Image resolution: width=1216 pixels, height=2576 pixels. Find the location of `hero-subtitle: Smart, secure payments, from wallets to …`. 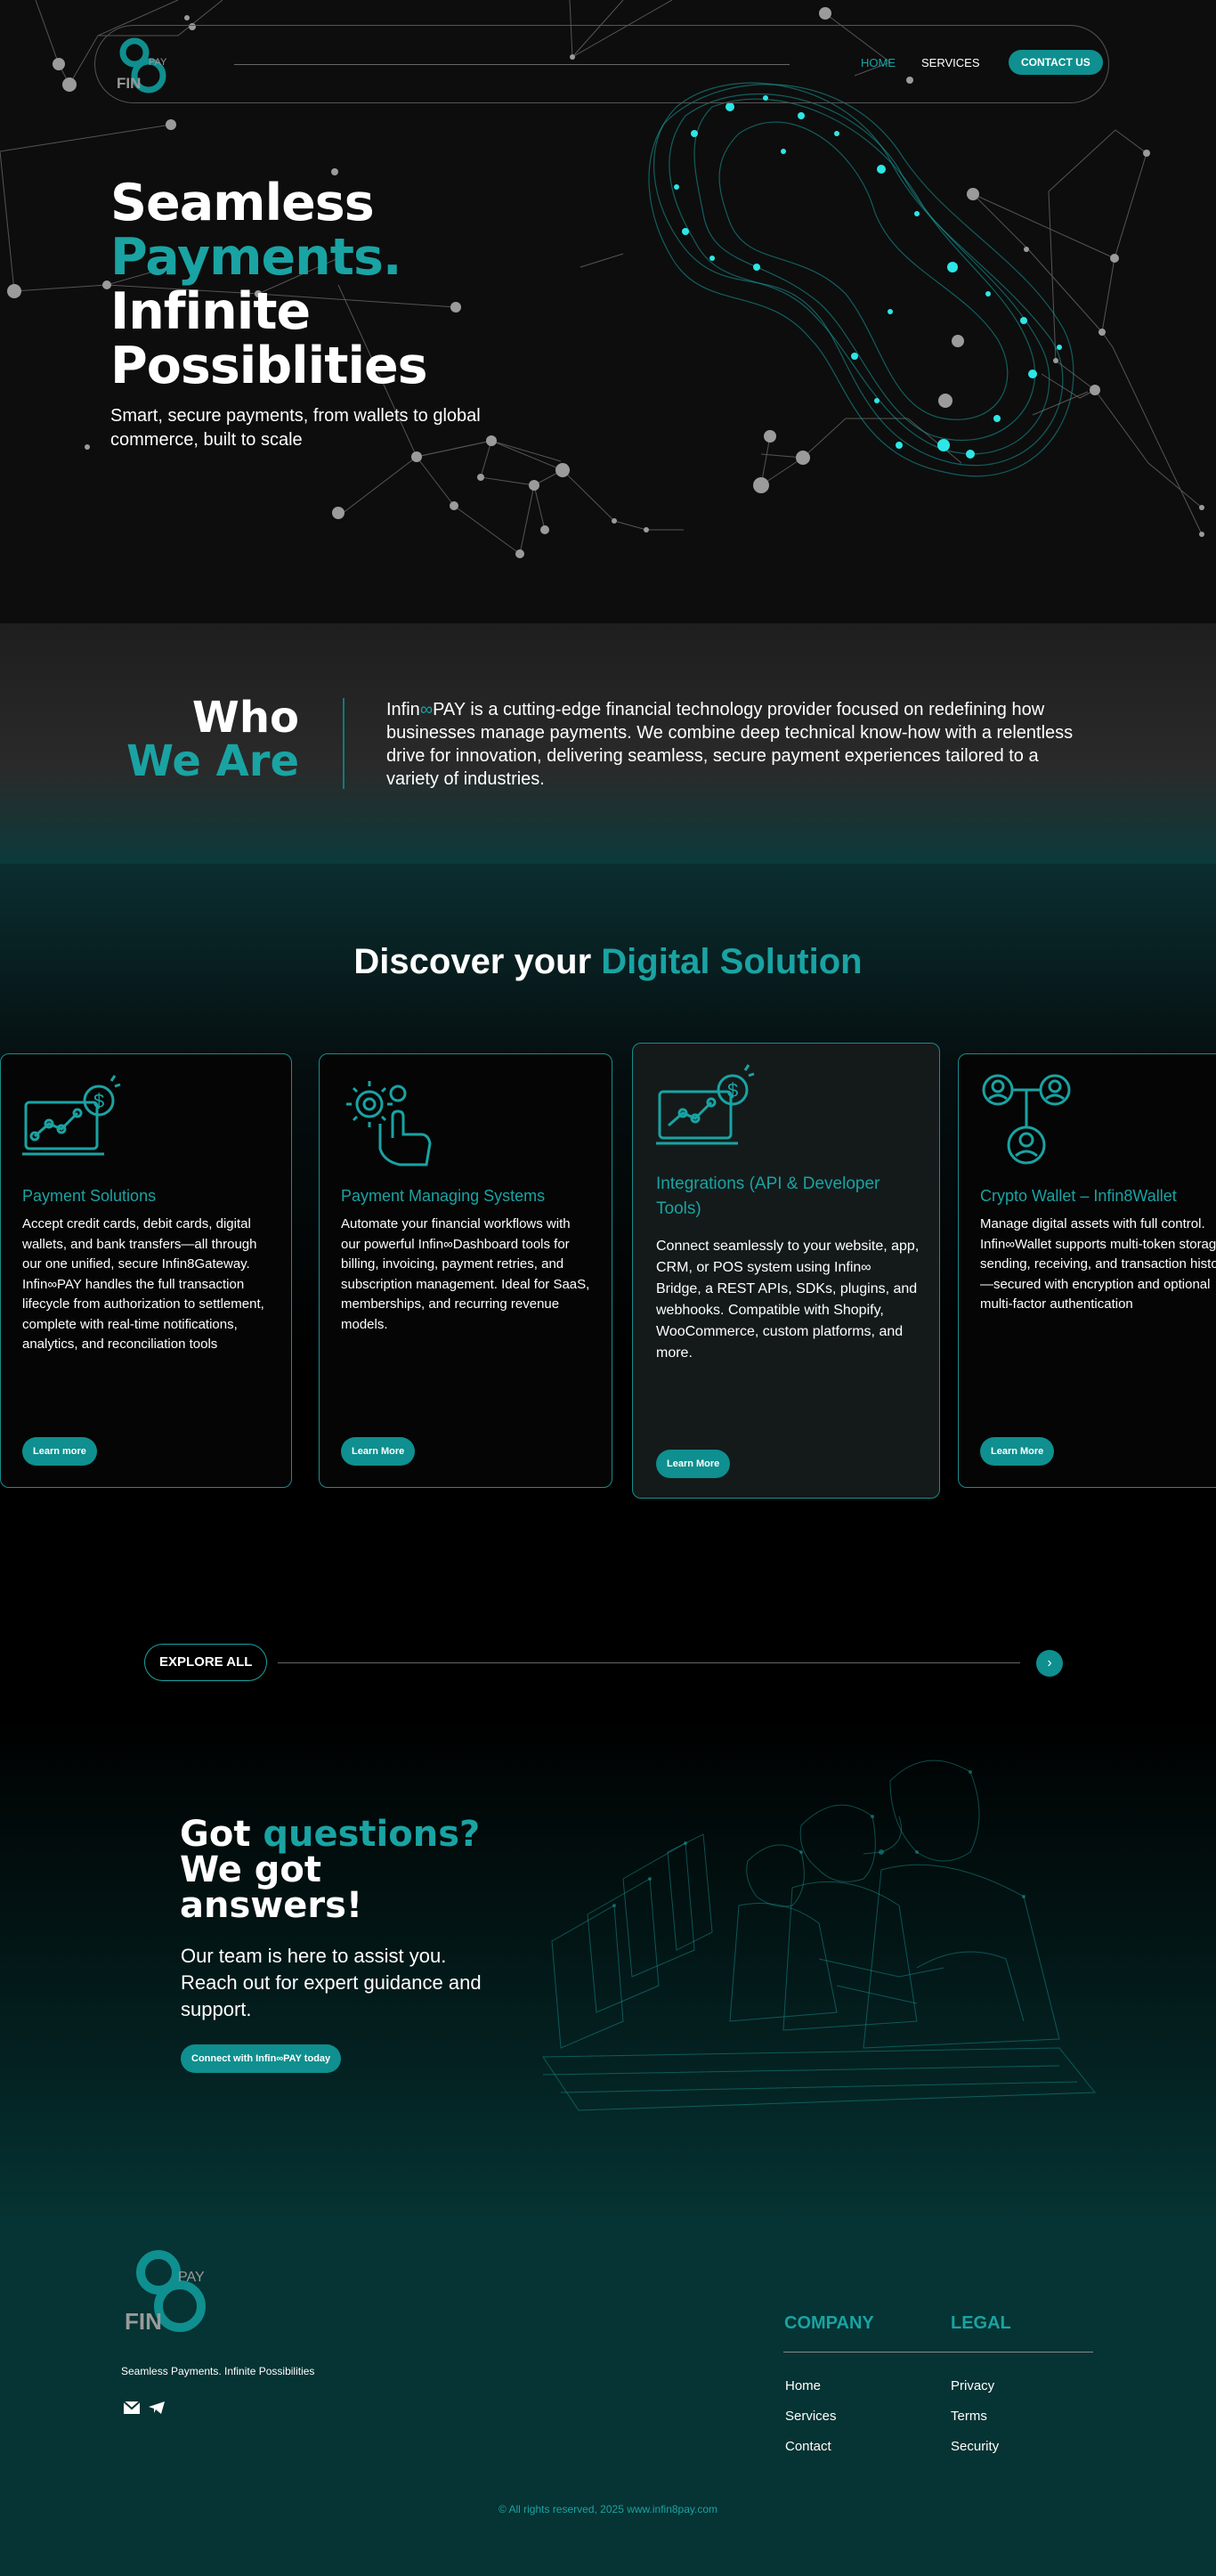

hero-subtitle: Smart, secure payments, from wallets to … is located at coordinates (295, 428).